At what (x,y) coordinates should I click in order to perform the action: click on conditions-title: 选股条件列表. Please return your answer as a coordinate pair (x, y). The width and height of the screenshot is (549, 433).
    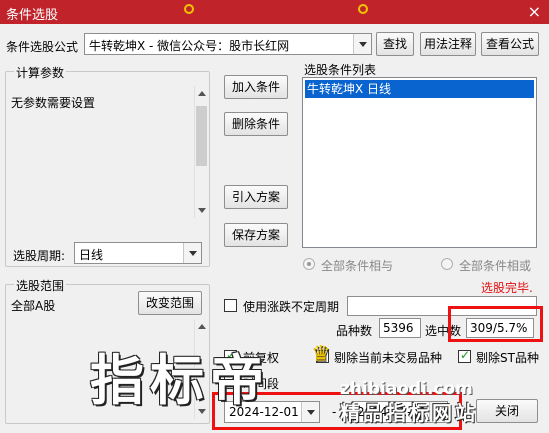
    Looking at the image, I should click on (340, 70).